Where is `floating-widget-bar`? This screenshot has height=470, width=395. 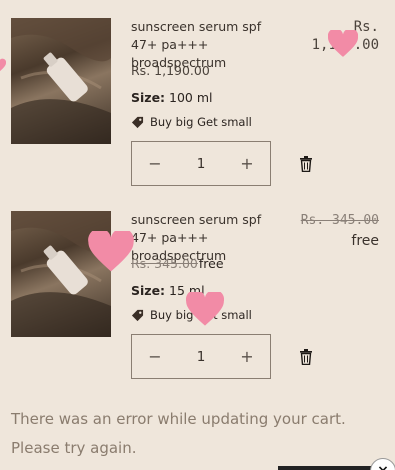 floating-widget-bar is located at coordinates (325, 468).